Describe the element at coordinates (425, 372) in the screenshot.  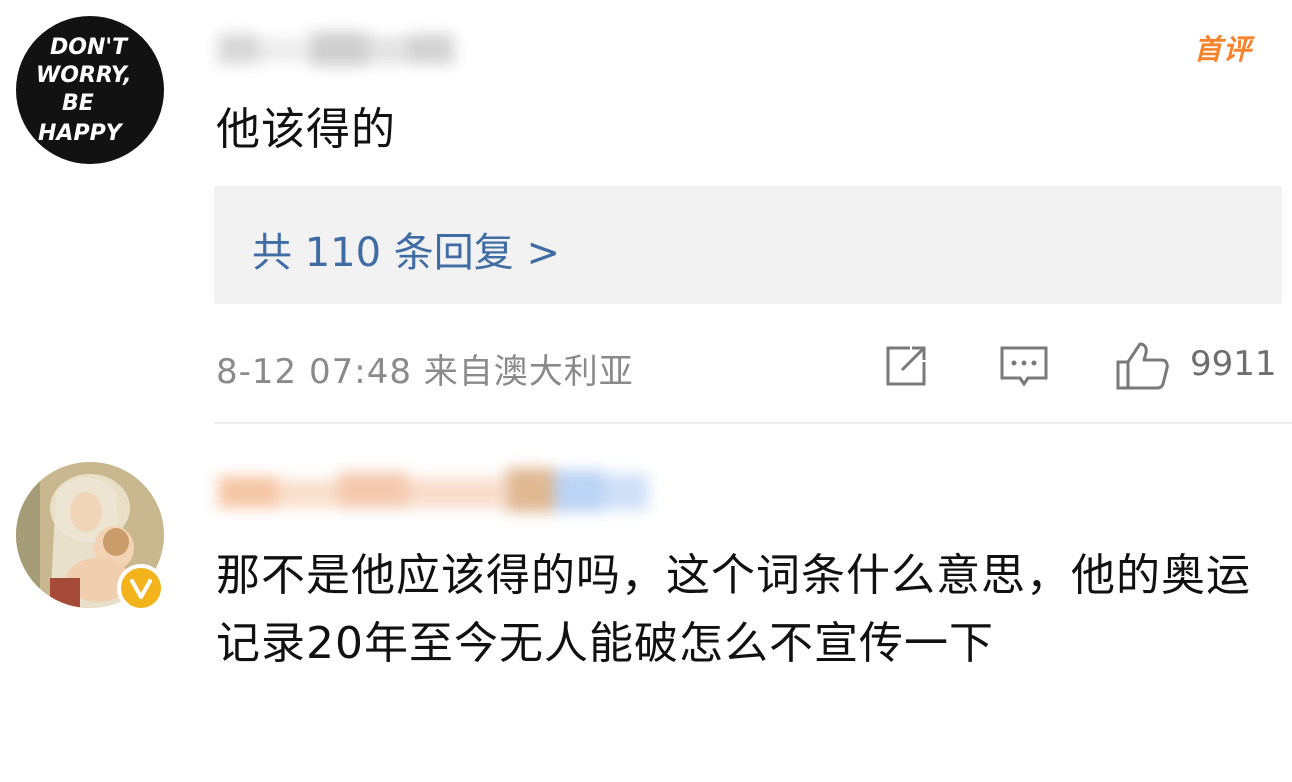
I see `comment-timestamp: 8-12 07:48 来自澳大利亚` at that location.